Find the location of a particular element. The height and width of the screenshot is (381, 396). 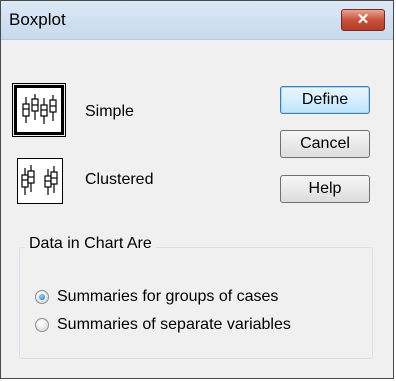

summaries-variables-radio is located at coordinates (42, 325).